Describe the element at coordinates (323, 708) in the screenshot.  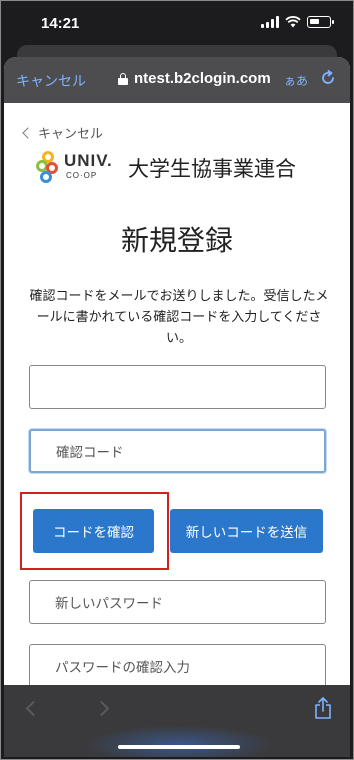
I see `share-icon` at that location.